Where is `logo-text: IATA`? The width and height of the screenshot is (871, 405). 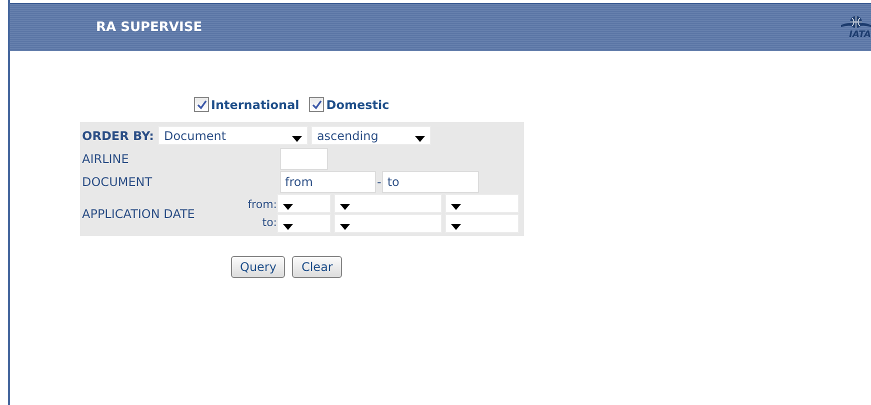
logo-text: IATA is located at coordinates (860, 35).